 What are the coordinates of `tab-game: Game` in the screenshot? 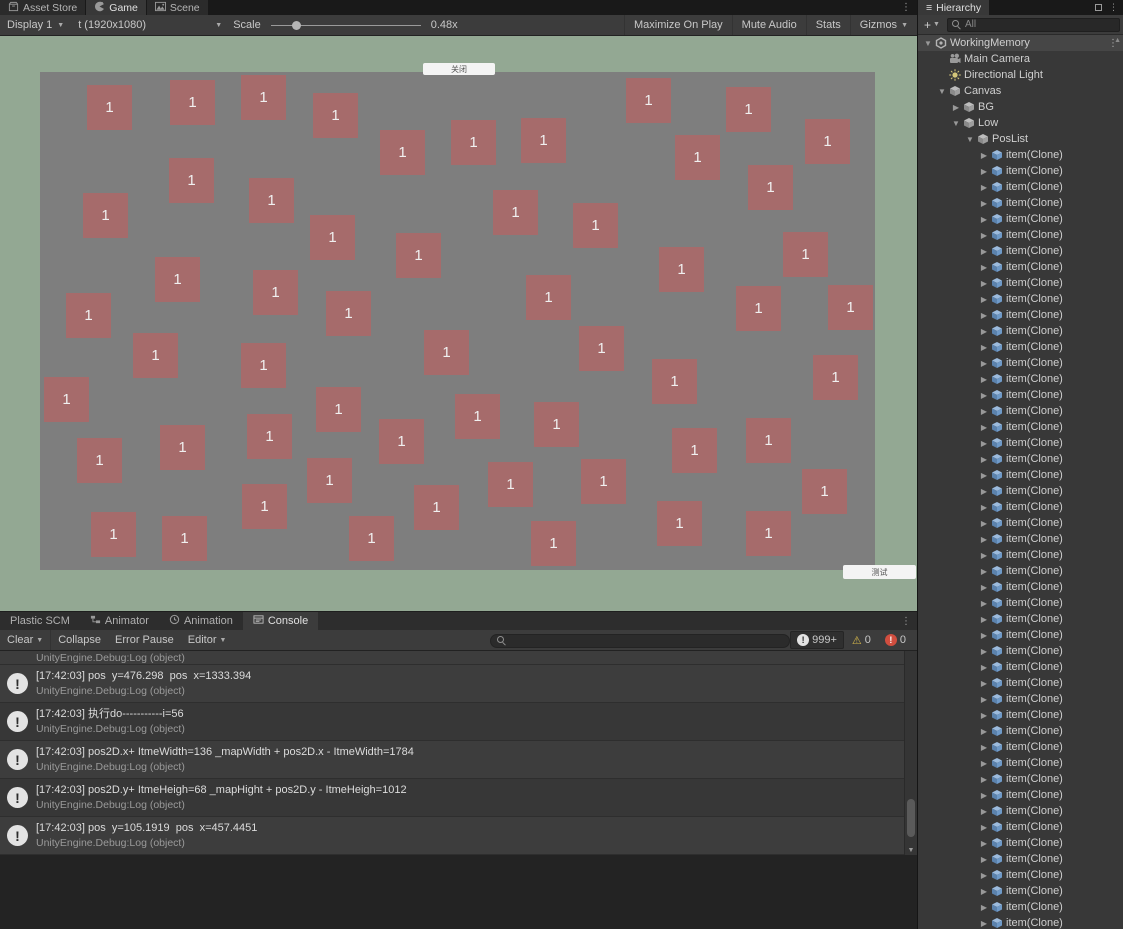 It's located at (116, 7).